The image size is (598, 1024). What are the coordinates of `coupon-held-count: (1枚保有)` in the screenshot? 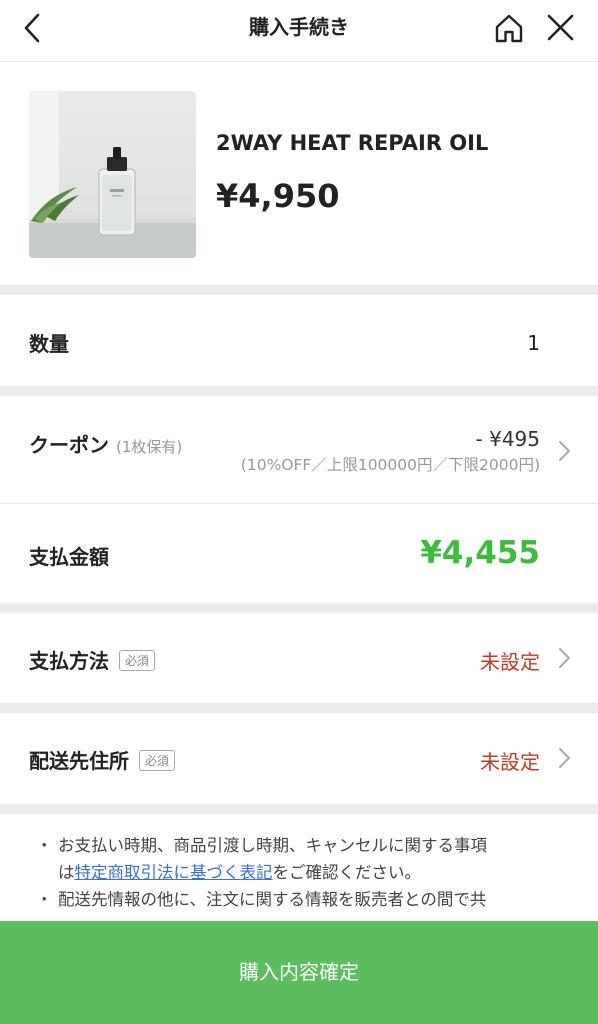 It's located at (149, 447).